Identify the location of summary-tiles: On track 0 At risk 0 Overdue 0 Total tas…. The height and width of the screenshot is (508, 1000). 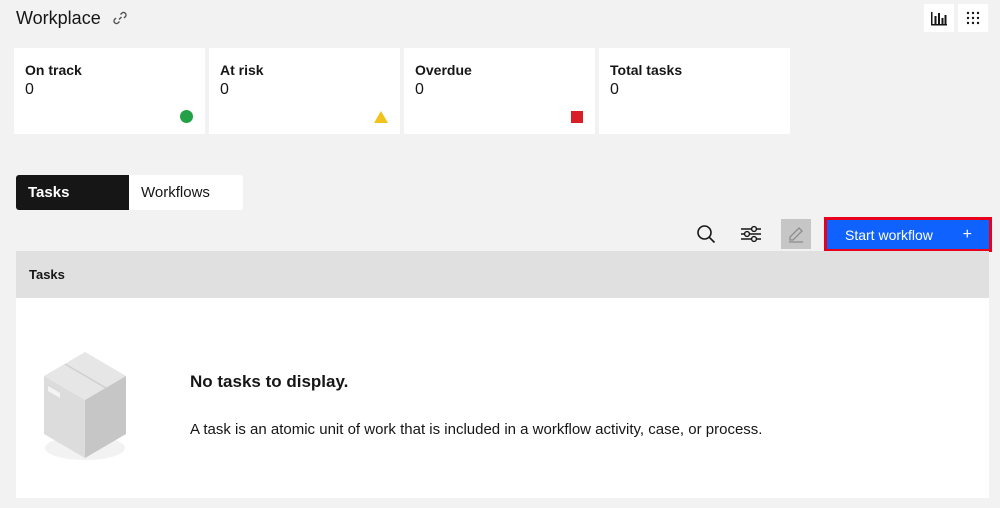
(402, 91).